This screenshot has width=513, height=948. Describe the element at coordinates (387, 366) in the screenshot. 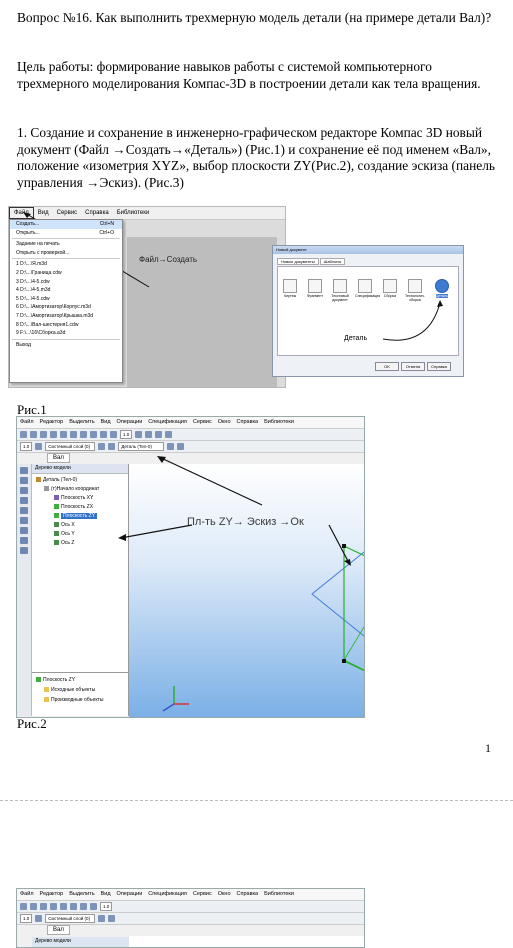

I see `ok-button: OK` at that location.